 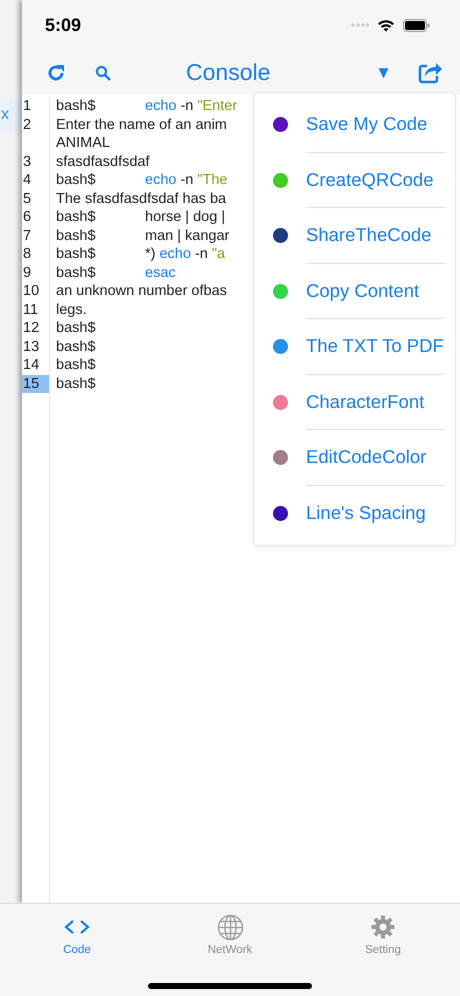 I want to click on line-number: 12, so click(x=31, y=328).